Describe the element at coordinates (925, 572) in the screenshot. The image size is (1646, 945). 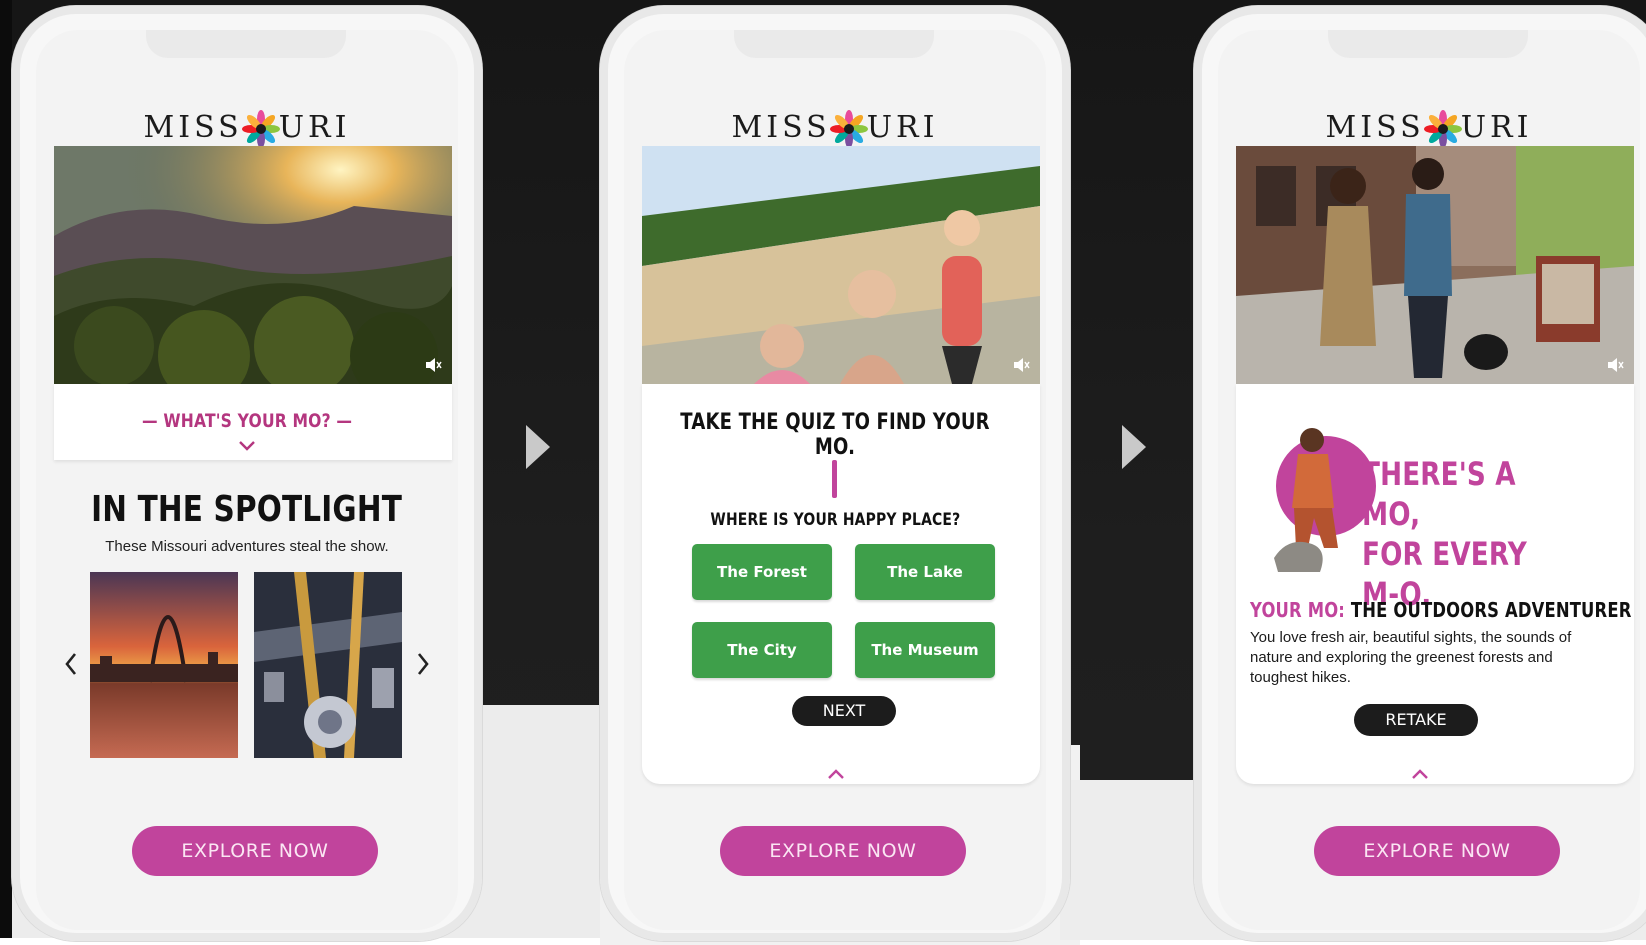
I see `quiz-option-lake: The Lake` at that location.